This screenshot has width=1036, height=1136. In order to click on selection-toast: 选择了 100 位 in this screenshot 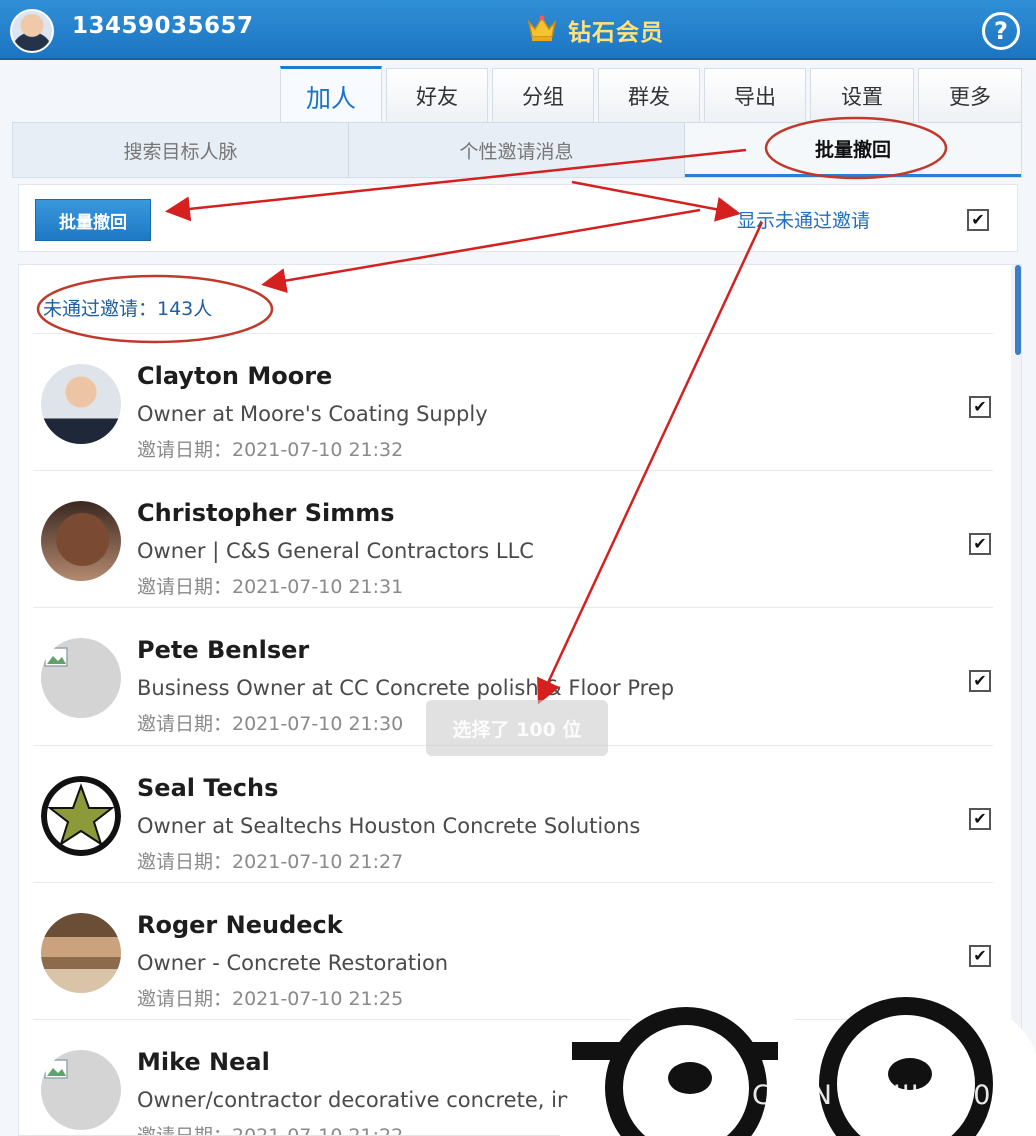, I will do `click(517, 728)`.